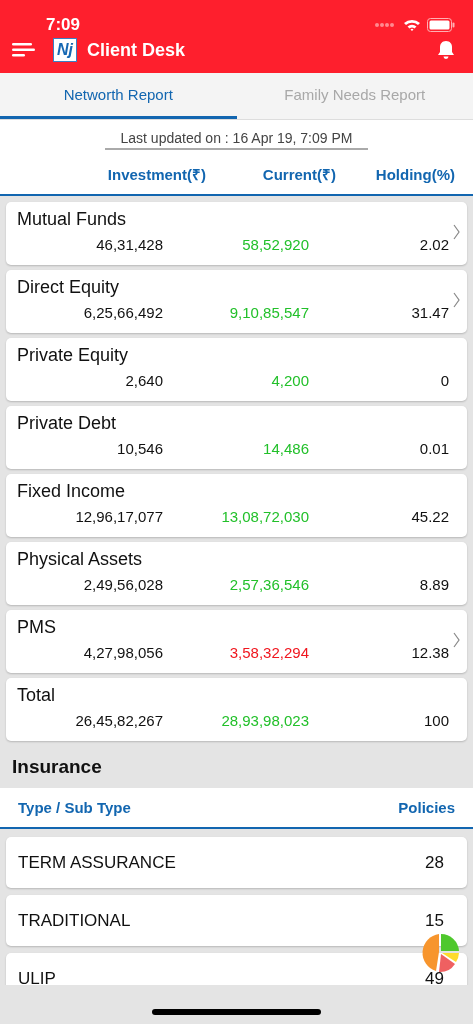 Image resolution: width=473 pixels, height=1024 pixels. What do you see at coordinates (80, 559) in the screenshot?
I see `asset-name: Physical Assets` at bounding box center [80, 559].